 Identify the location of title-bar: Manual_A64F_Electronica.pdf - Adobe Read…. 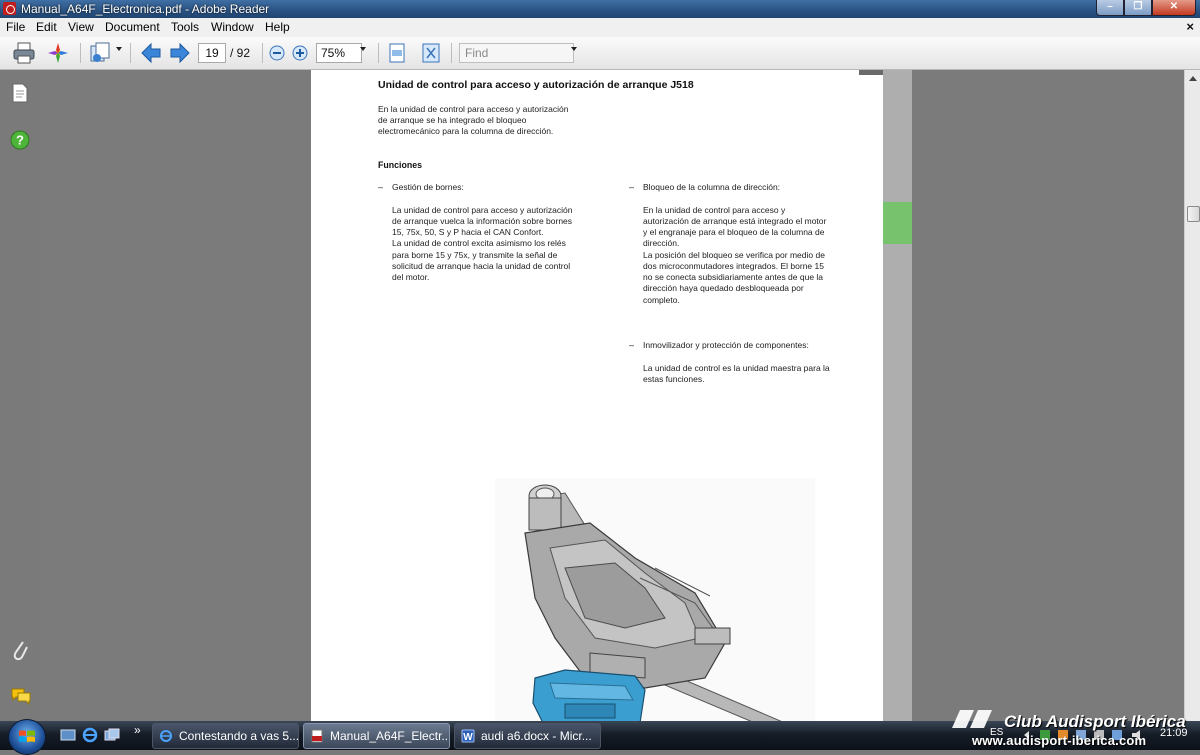
(600, 9).